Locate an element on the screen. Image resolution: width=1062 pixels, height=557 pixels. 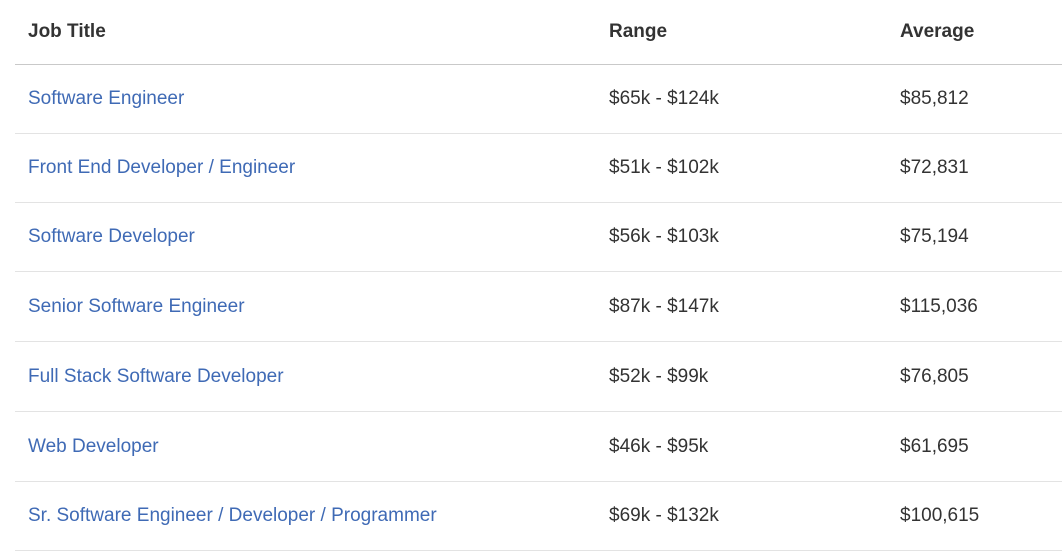
range-cell: $65k - $124k is located at coordinates (741, 99).